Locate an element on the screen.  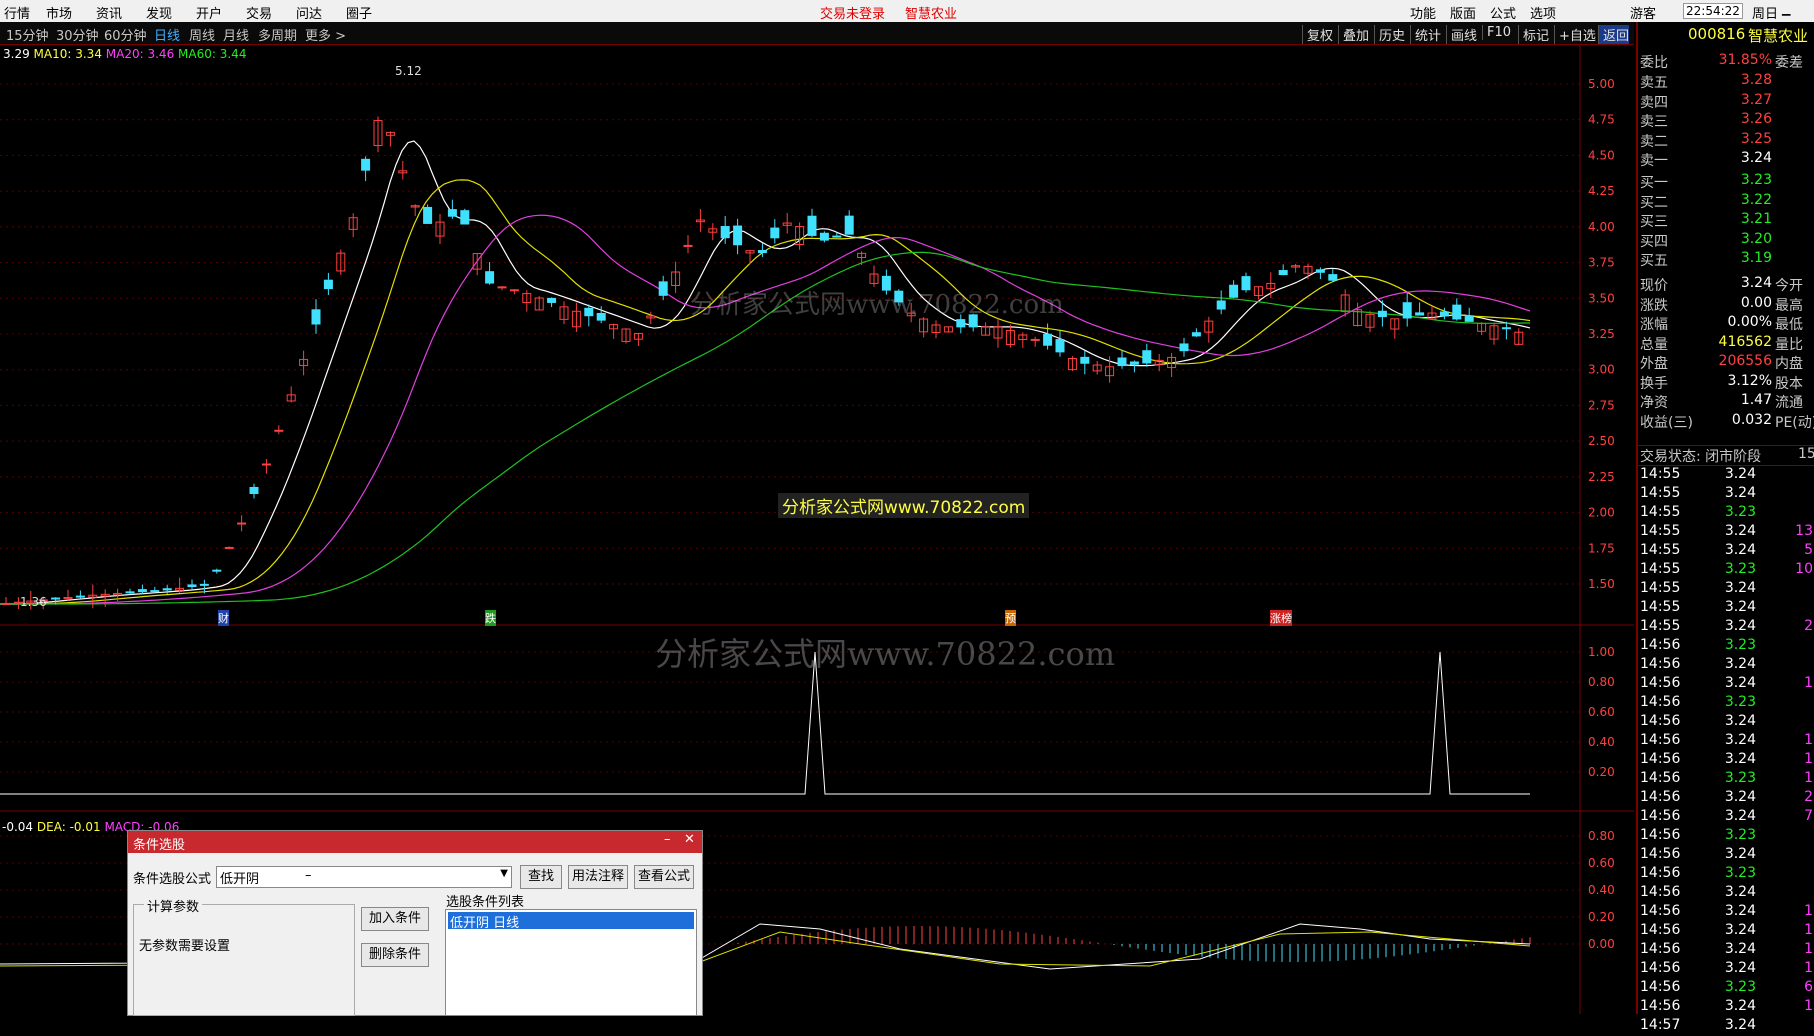
btn-adjust: 复权 is located at coordinates (1317, 34).